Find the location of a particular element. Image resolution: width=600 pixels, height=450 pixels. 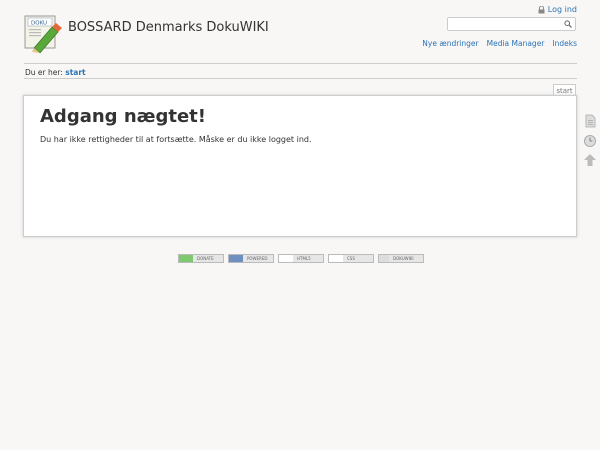

login-label: Log ind is located at coordinates (562, 9).